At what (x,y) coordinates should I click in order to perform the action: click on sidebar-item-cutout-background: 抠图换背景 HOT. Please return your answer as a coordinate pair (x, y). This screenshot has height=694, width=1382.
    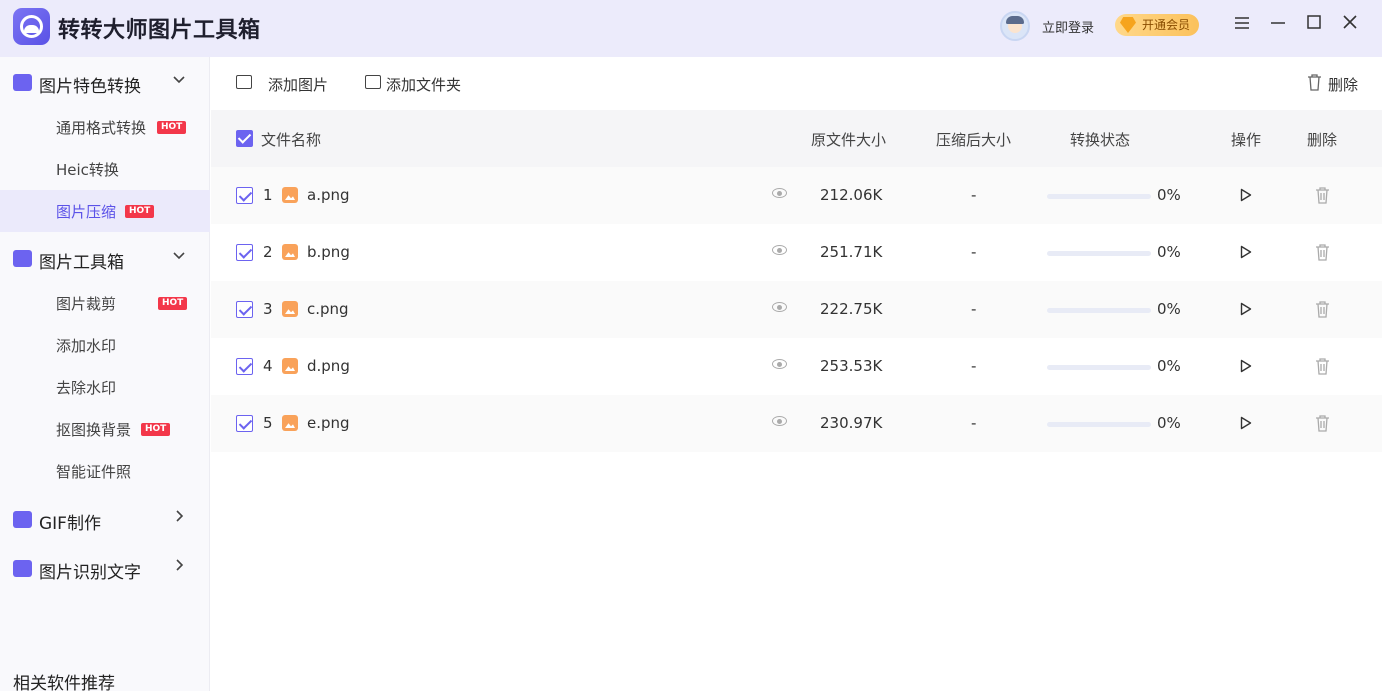
    Looking at the image, I should click on (105, 429).